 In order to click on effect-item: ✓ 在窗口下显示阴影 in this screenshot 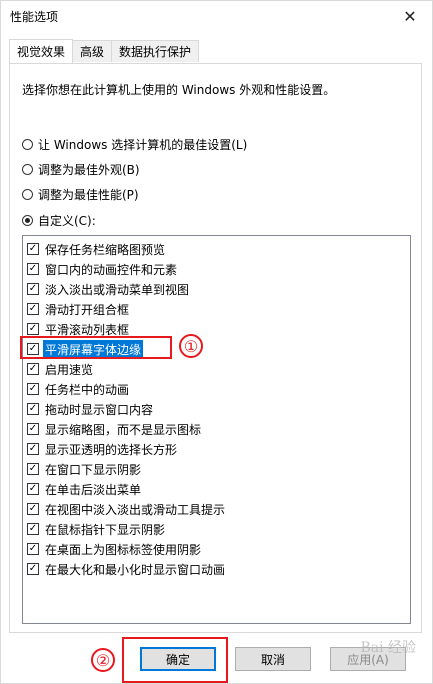, I will do `click(85, 469)`.